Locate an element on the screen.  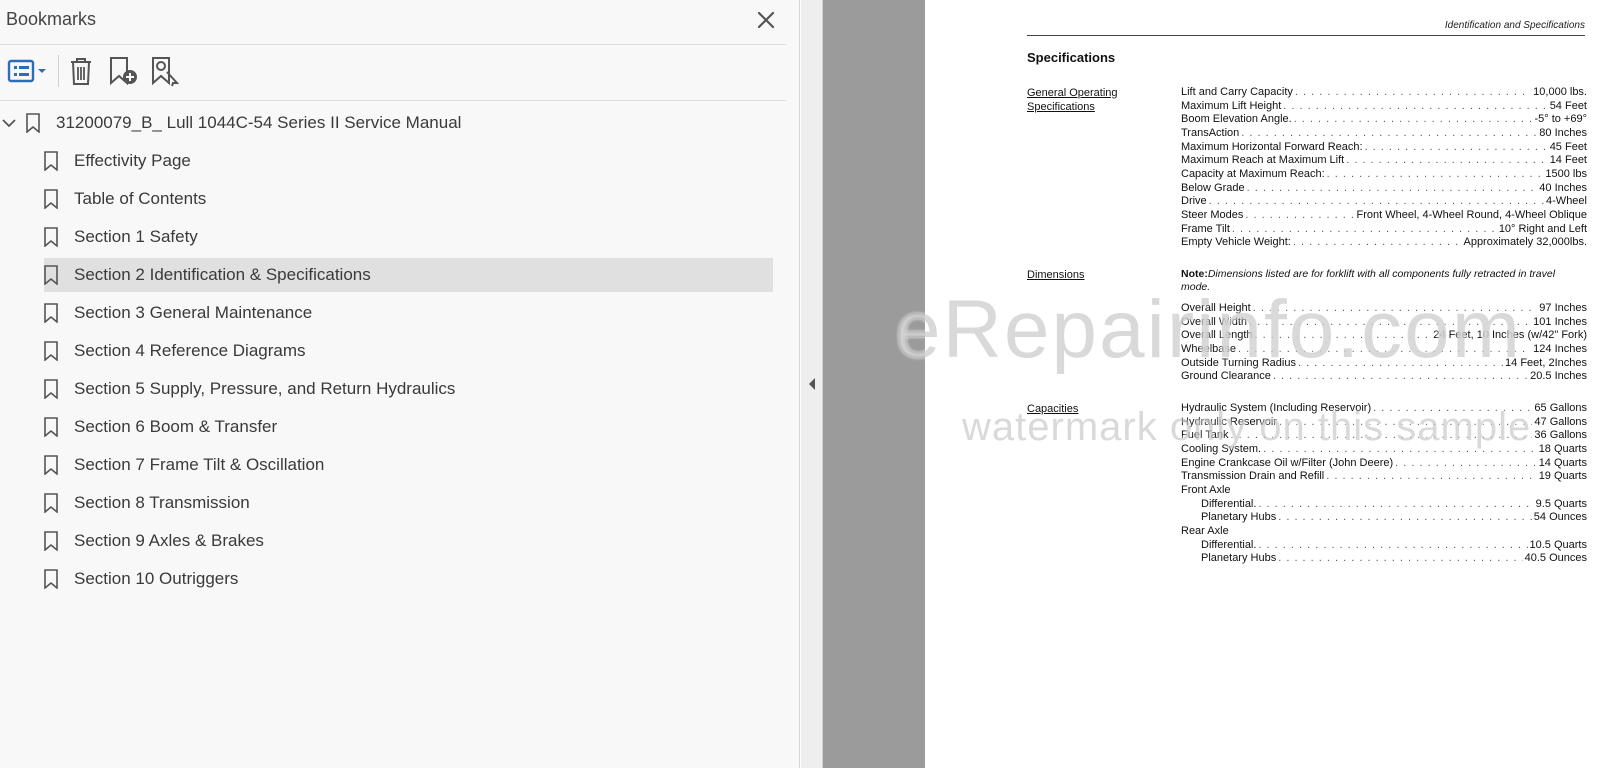
section-label-general-line2: Specifications is located at coordinates (1061, 107).